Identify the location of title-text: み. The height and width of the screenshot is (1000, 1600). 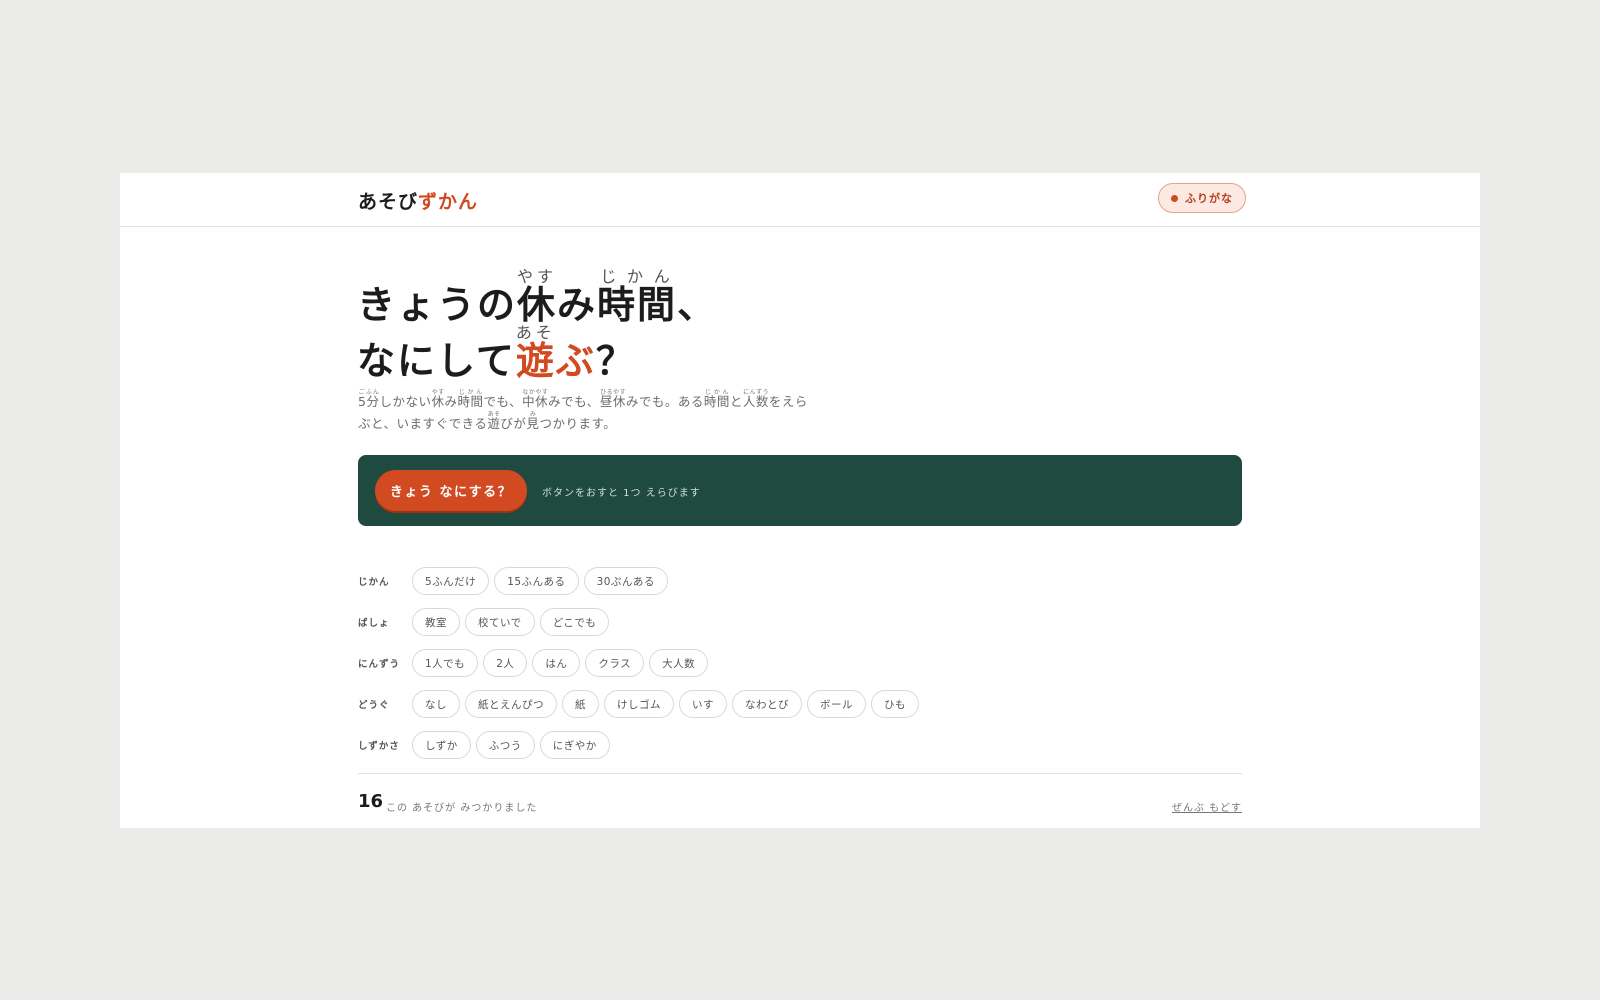
(577, 305).